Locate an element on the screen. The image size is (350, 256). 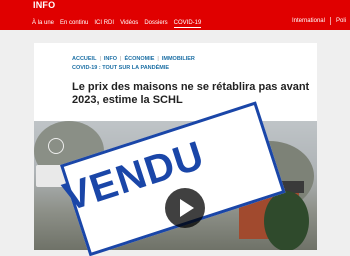
site-logo: INFO is located at coordinates (44, 5).